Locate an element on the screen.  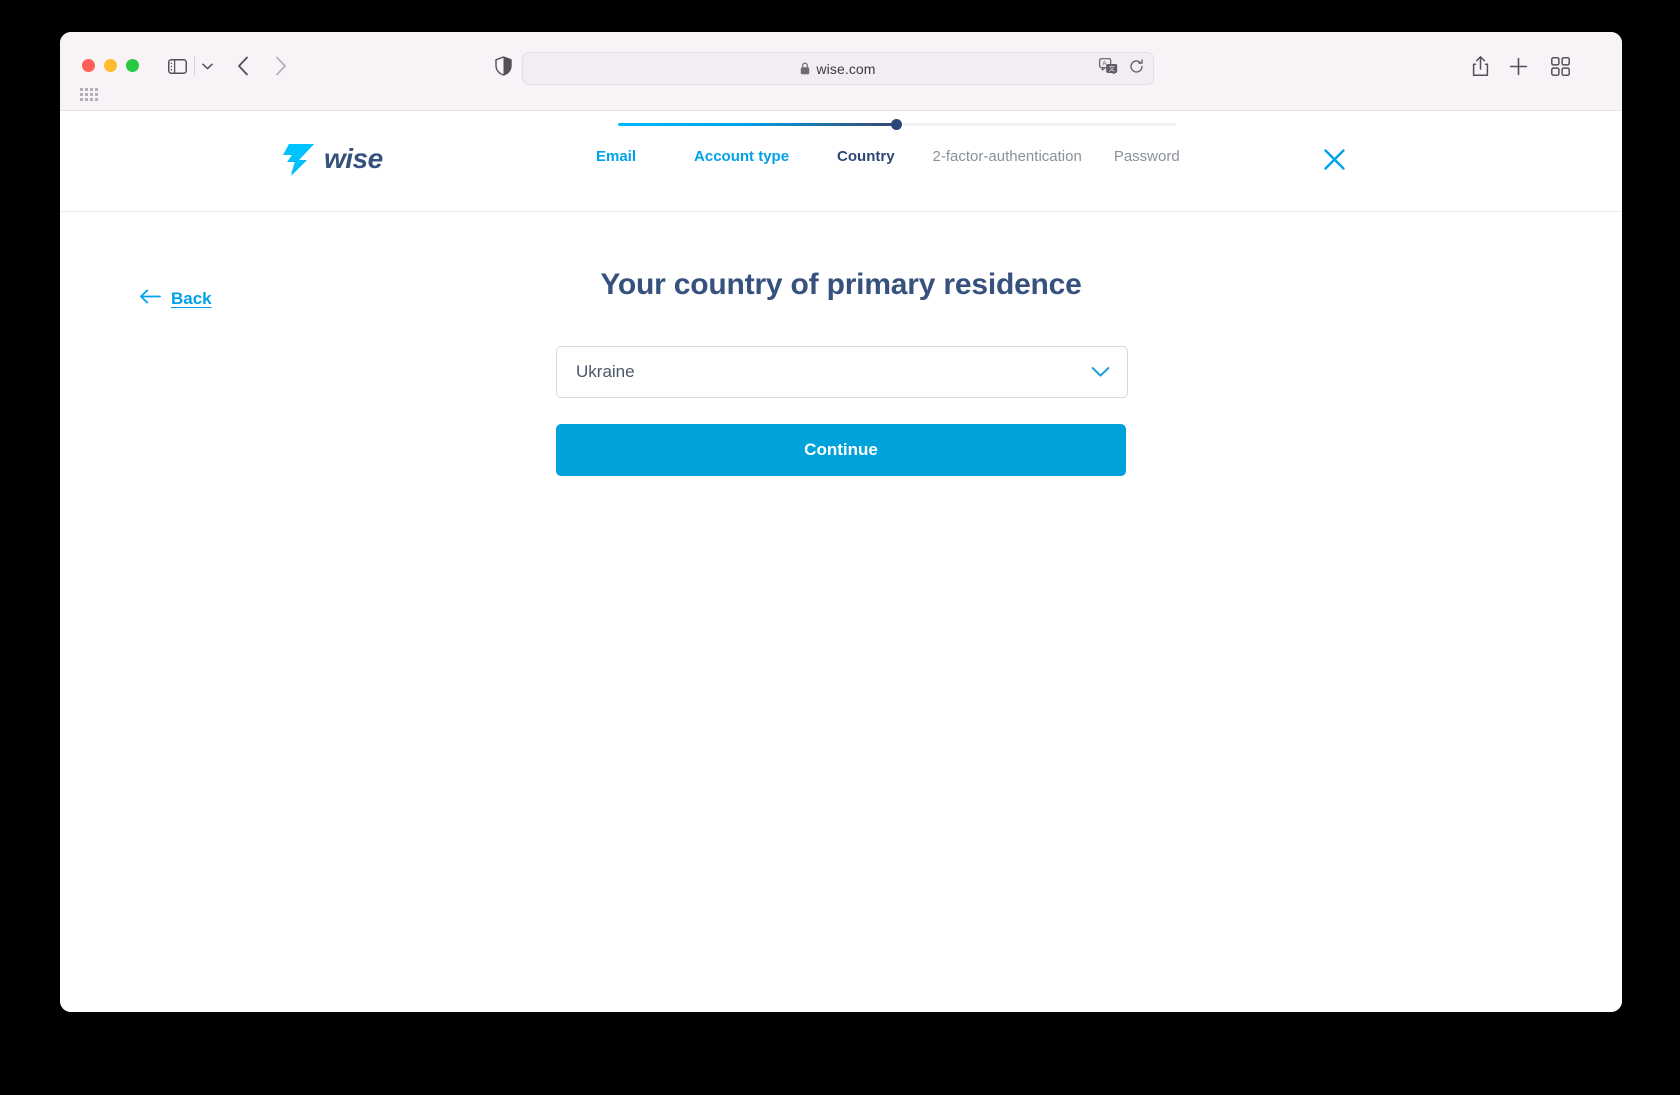
country-select: Ukraine is located at coordinates (842, 372).